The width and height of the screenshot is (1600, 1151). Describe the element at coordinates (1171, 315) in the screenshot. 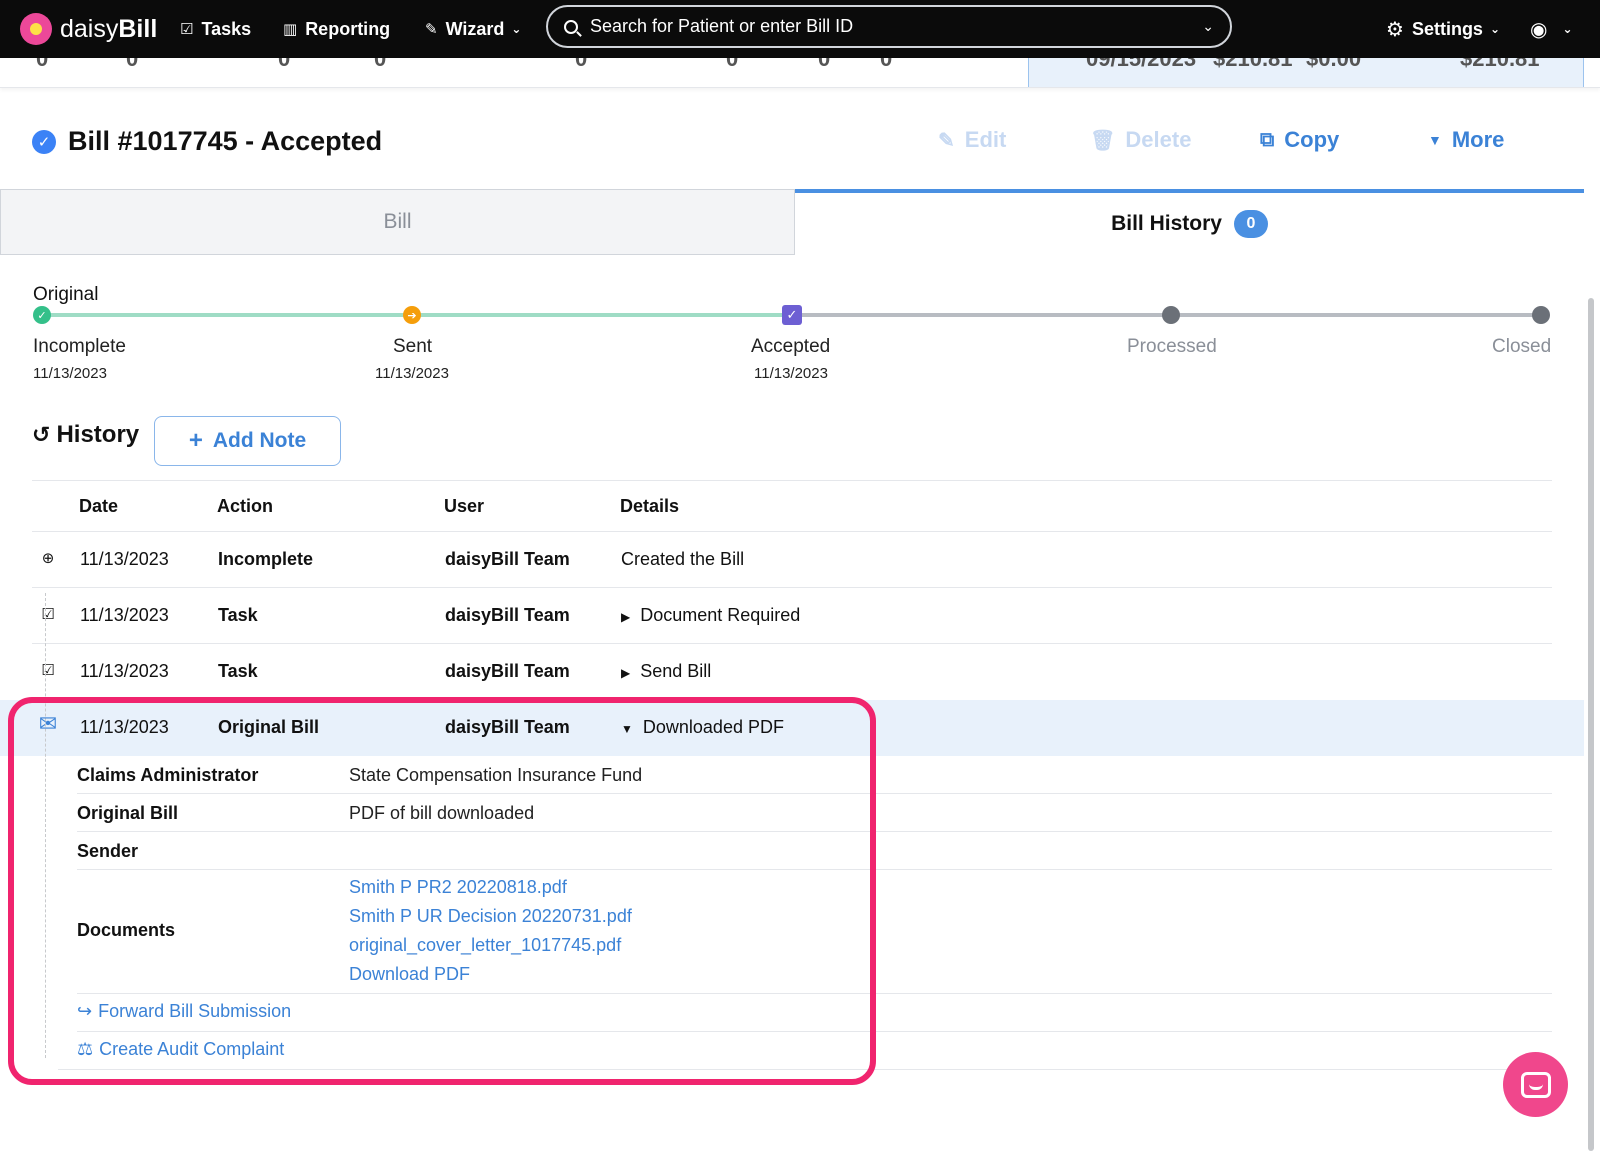

I see `step-processed-dot-icon` at that location.